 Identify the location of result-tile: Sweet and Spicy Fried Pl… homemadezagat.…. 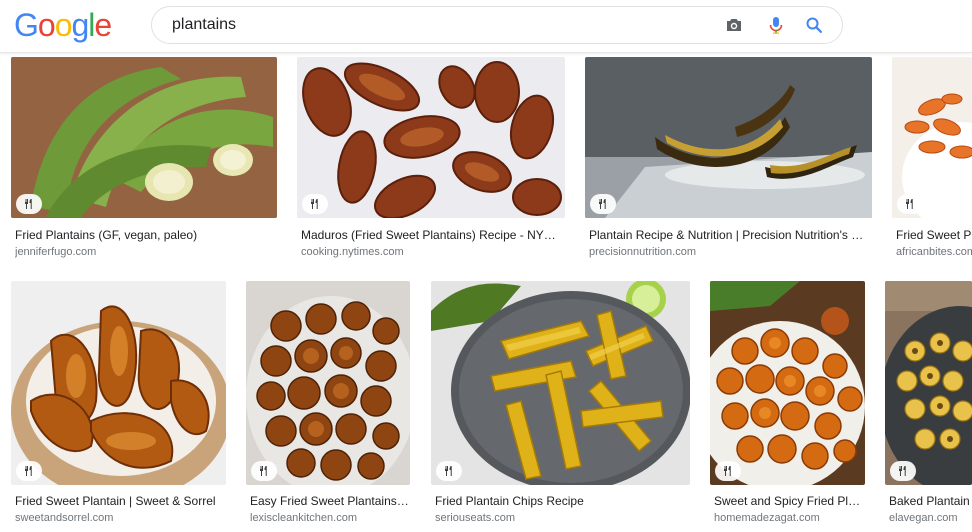
(787, 404).